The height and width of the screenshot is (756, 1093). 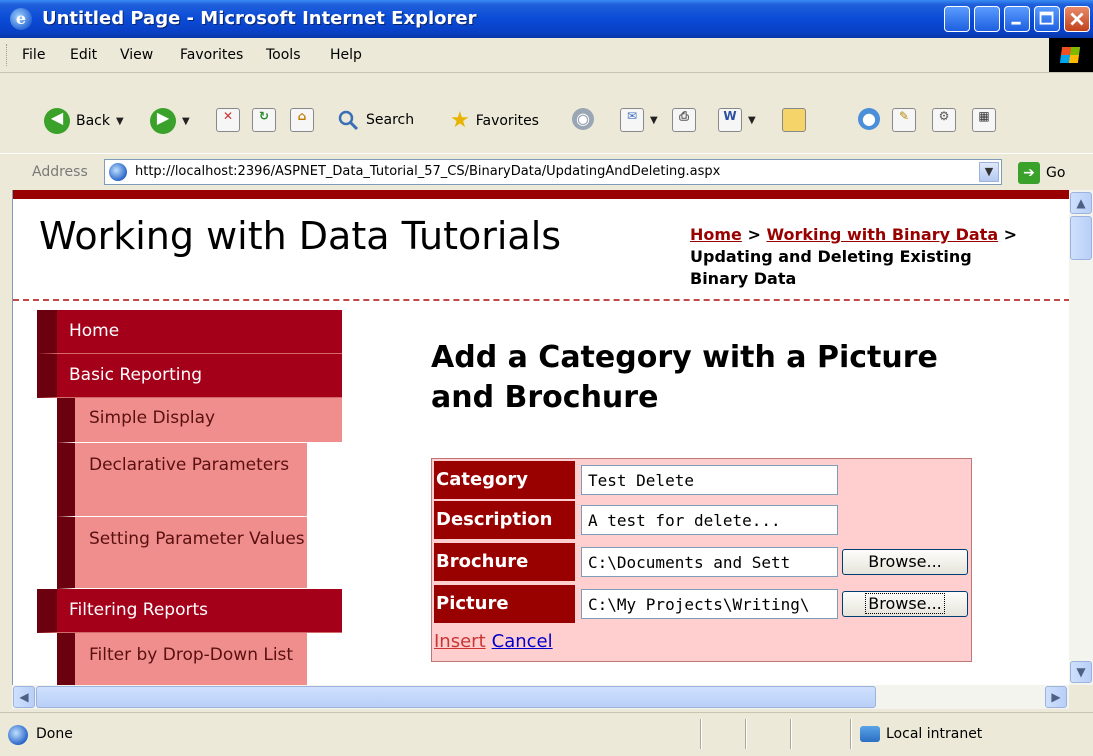 What do you see at coordinates (228, 120) in the screenshot?
I see `stop-button: ✕` at bounding box center [228, 120].